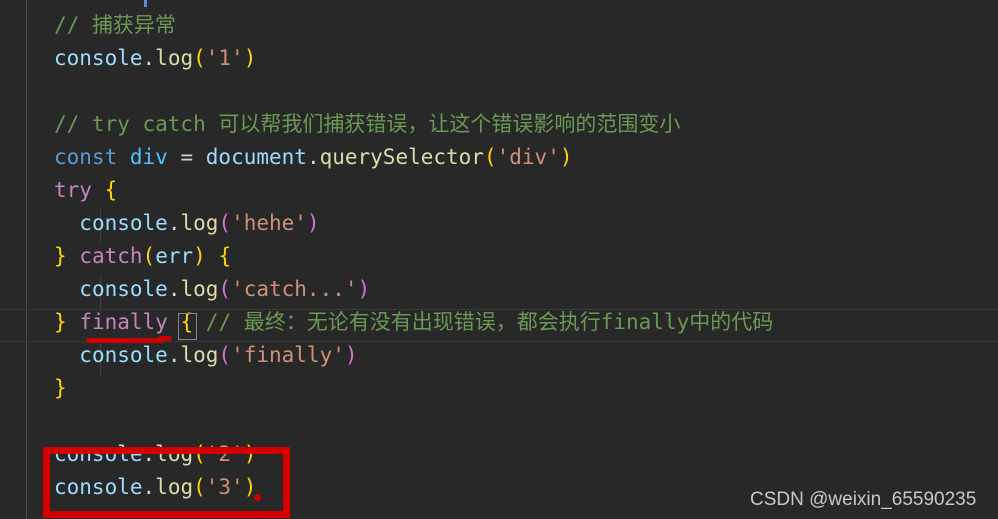 The height and width of the screenshot is (519, 998). What do you see at coordinates (528, 157) in the screenshot?
I see `code-token: 'div'` at bounding box center [528, 157].